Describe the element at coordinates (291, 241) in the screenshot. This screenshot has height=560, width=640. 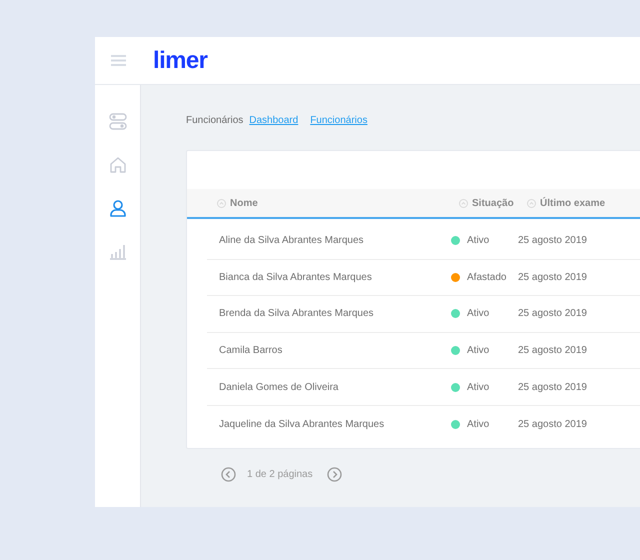
I see `employee-name: Aline da Silva Abrantes Marques` at that location.